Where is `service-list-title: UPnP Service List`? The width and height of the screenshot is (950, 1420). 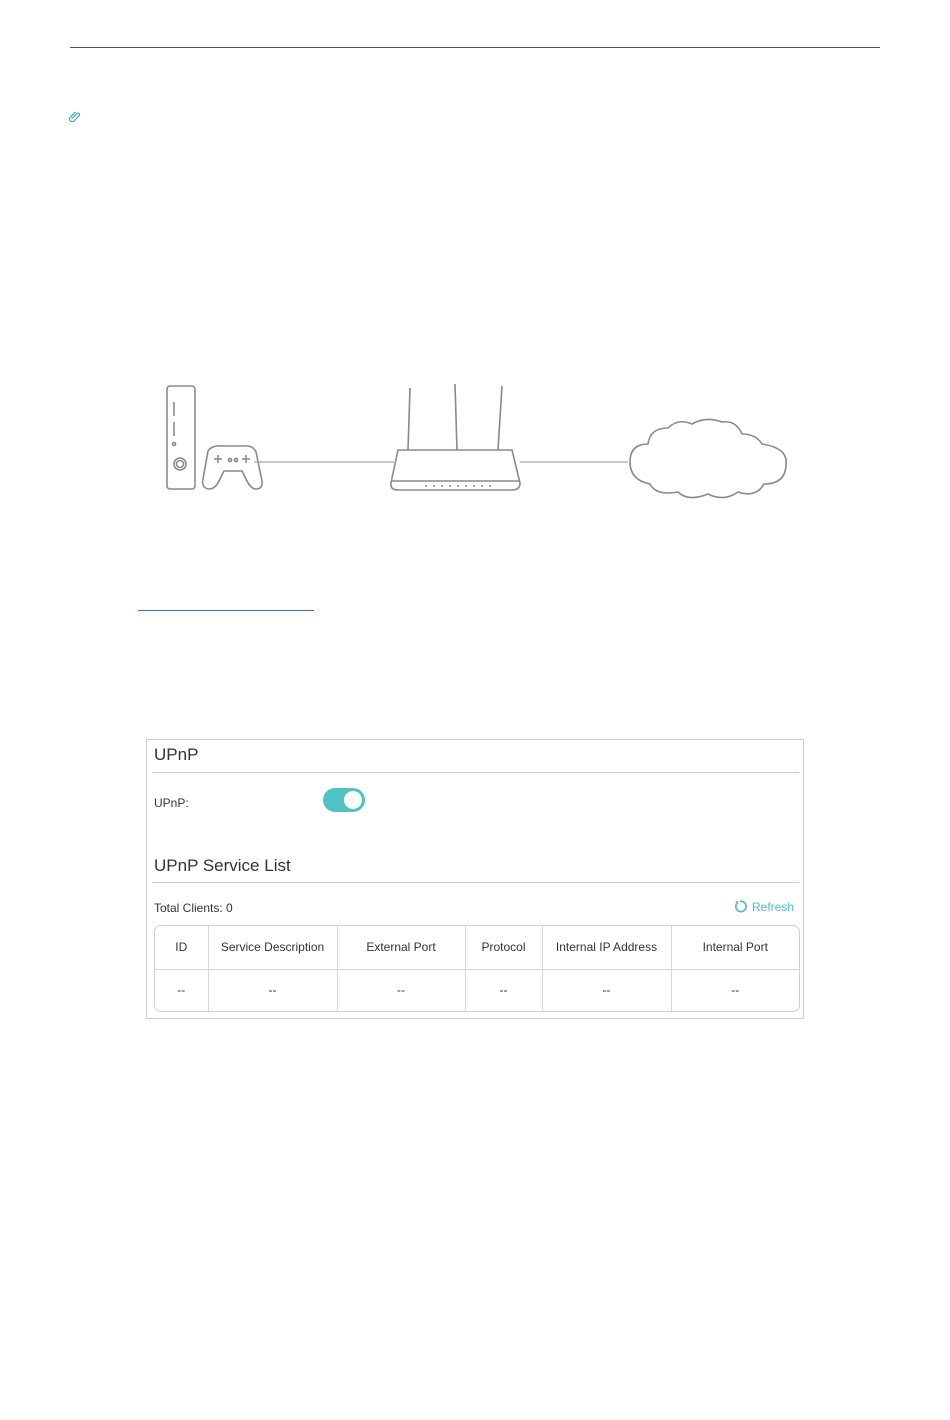 service-list-title: UPnP Service List is located at coordinates (222, 865).